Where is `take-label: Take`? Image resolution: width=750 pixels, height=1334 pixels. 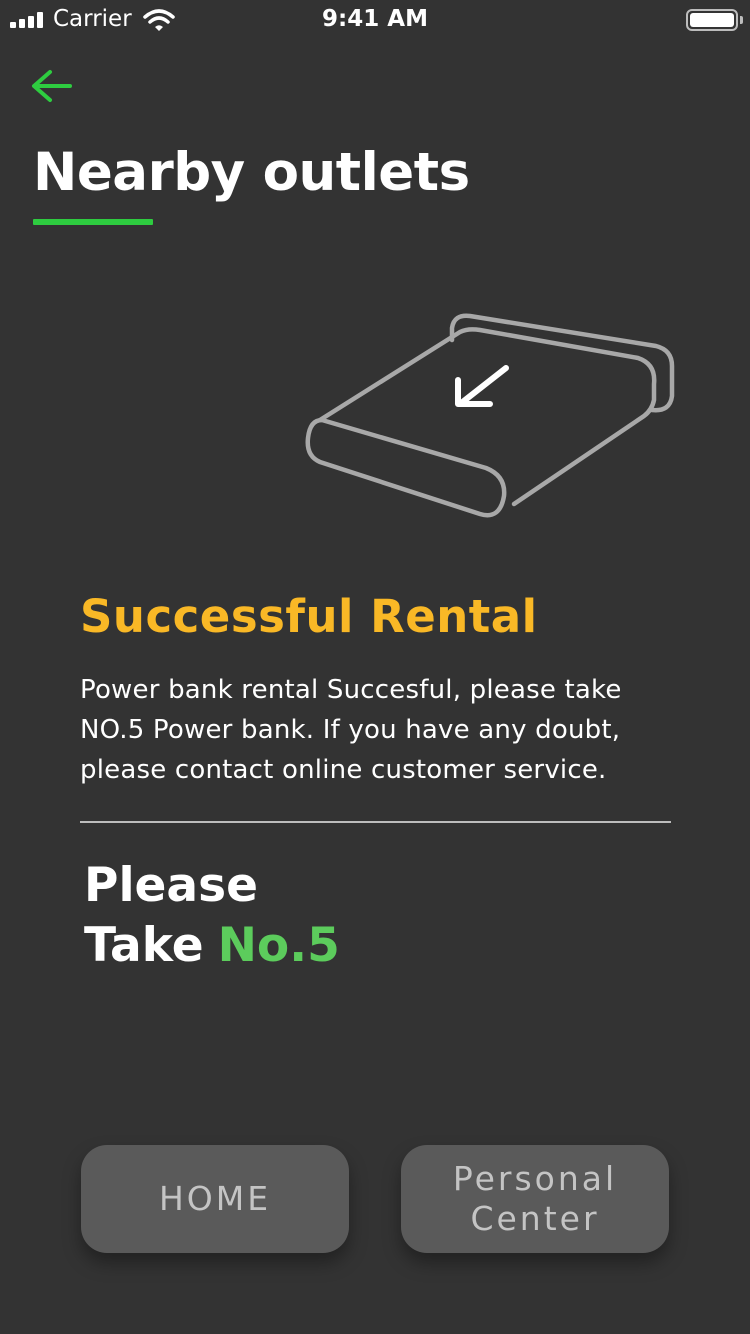
take-label: Take is located at coordinates (144, 945).